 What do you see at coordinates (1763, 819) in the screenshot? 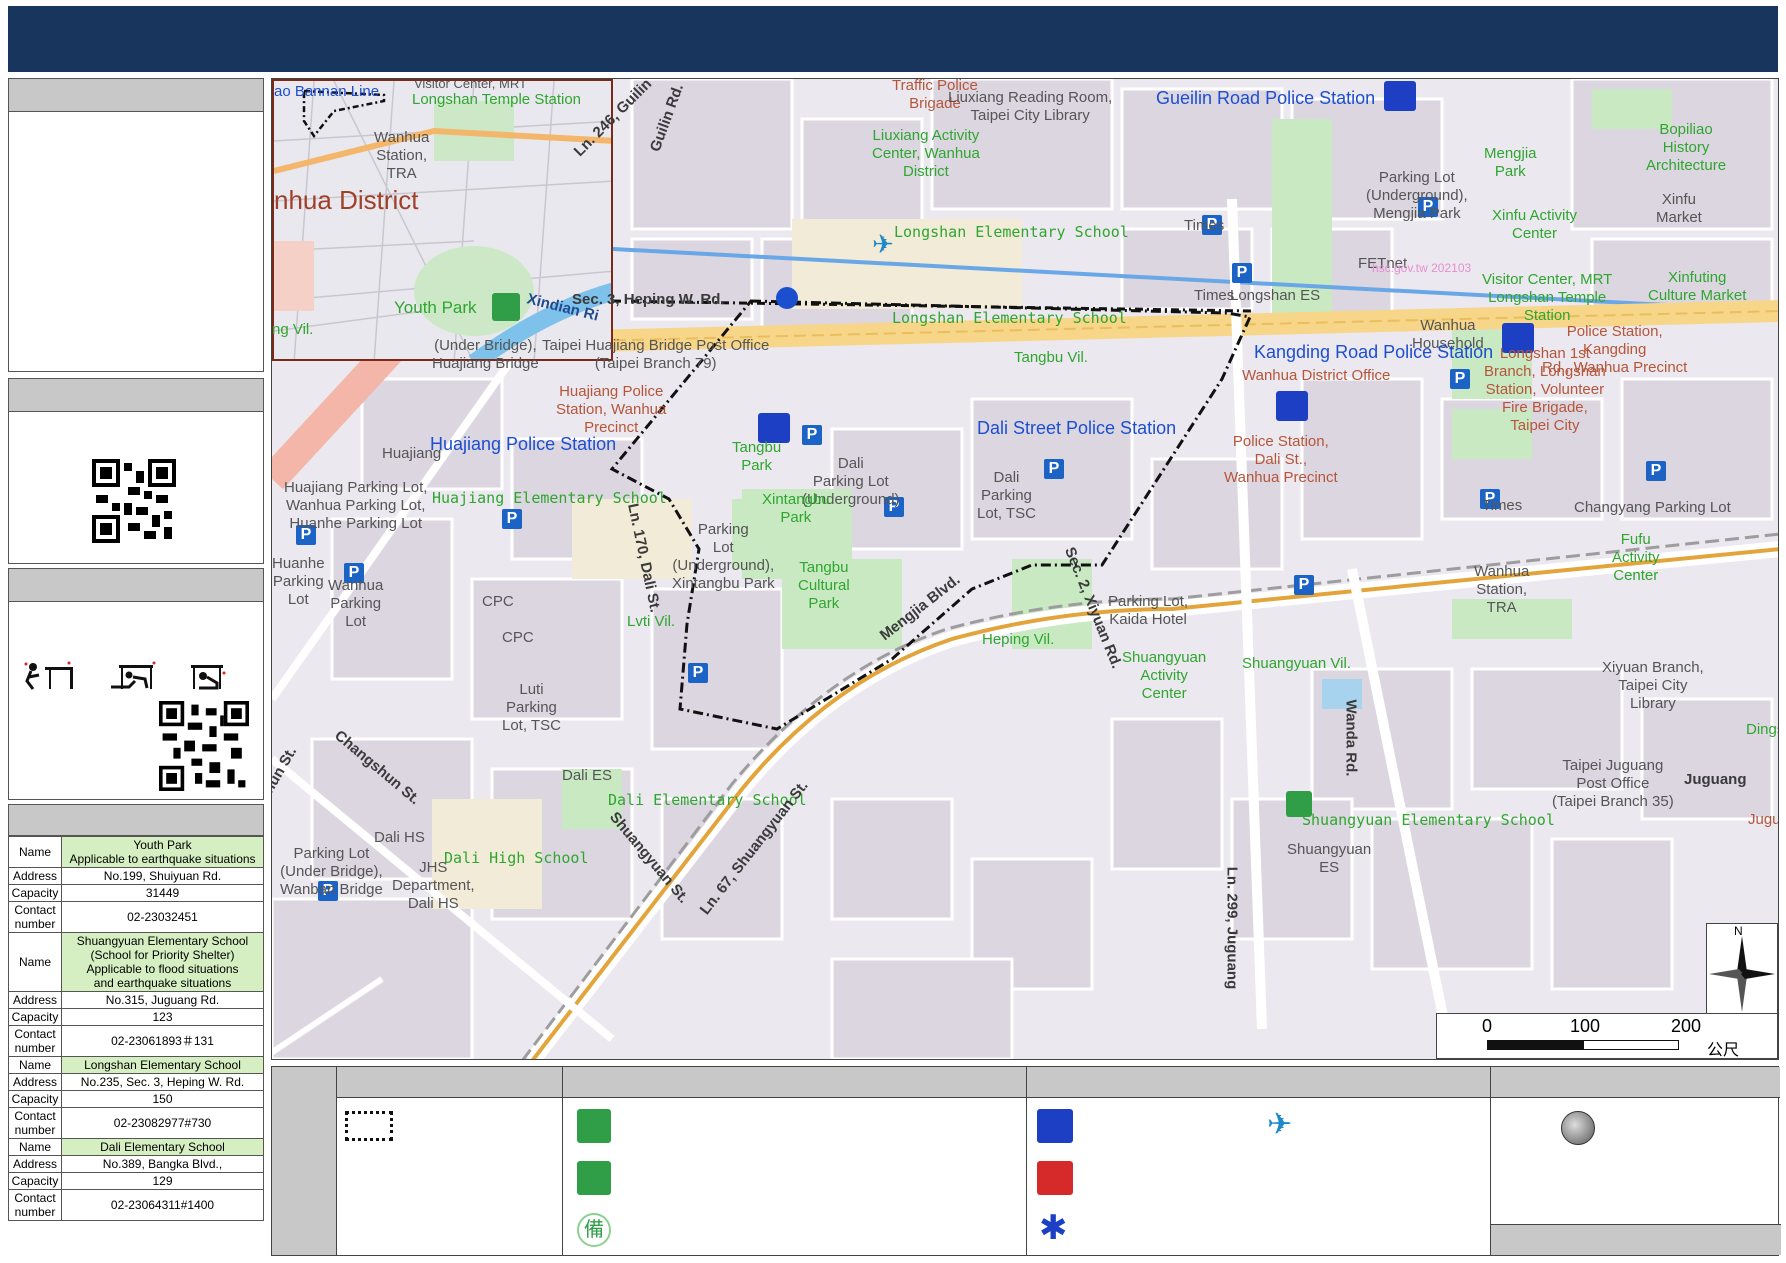
I see `place-label: Jugu` at bounding box center [1763, 819].